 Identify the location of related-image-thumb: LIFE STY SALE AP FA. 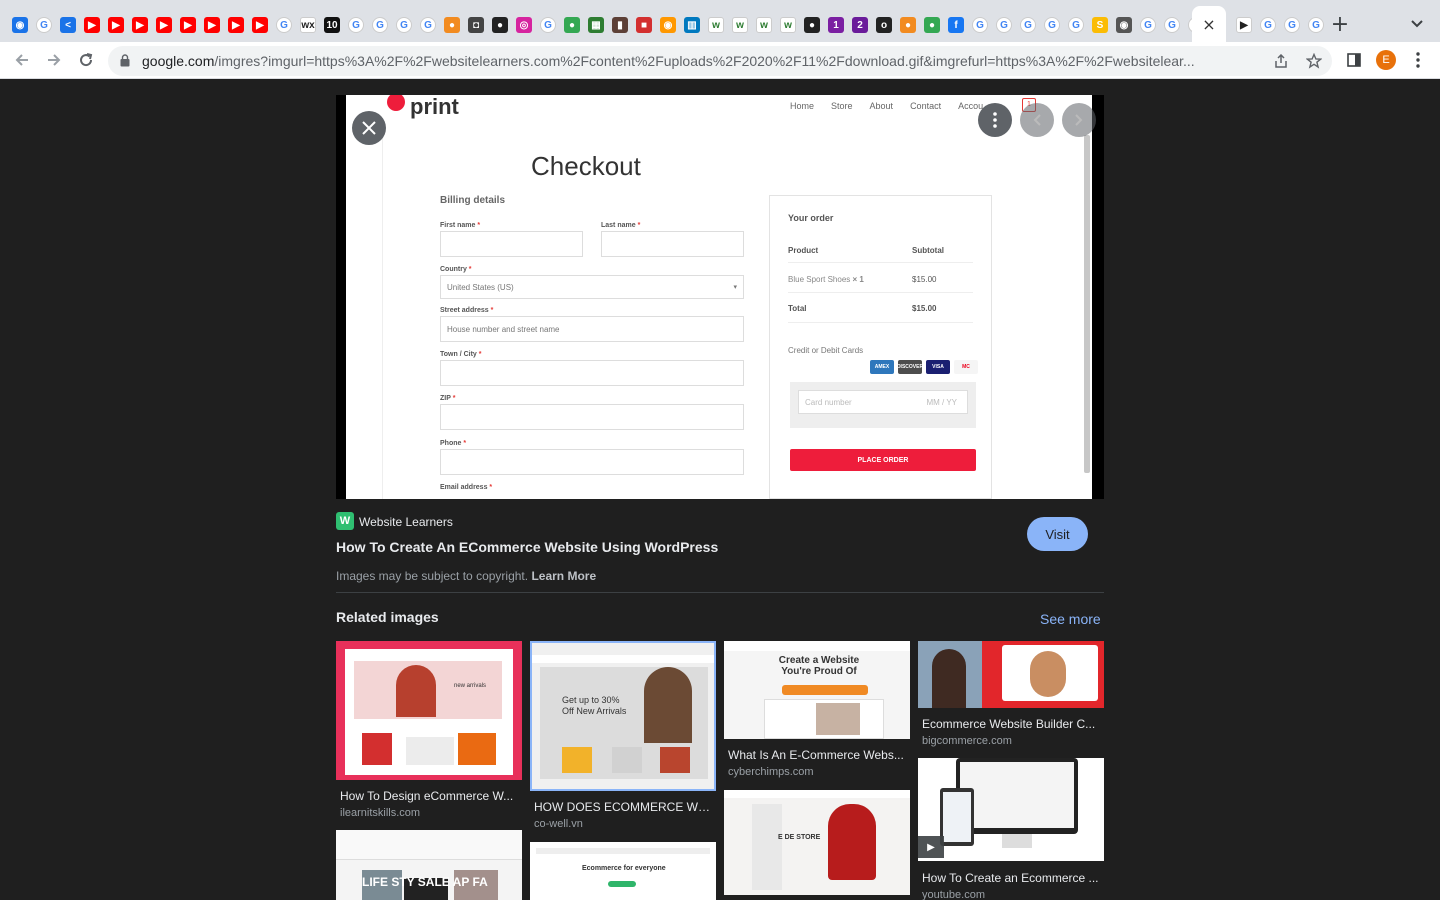
(429, 865).